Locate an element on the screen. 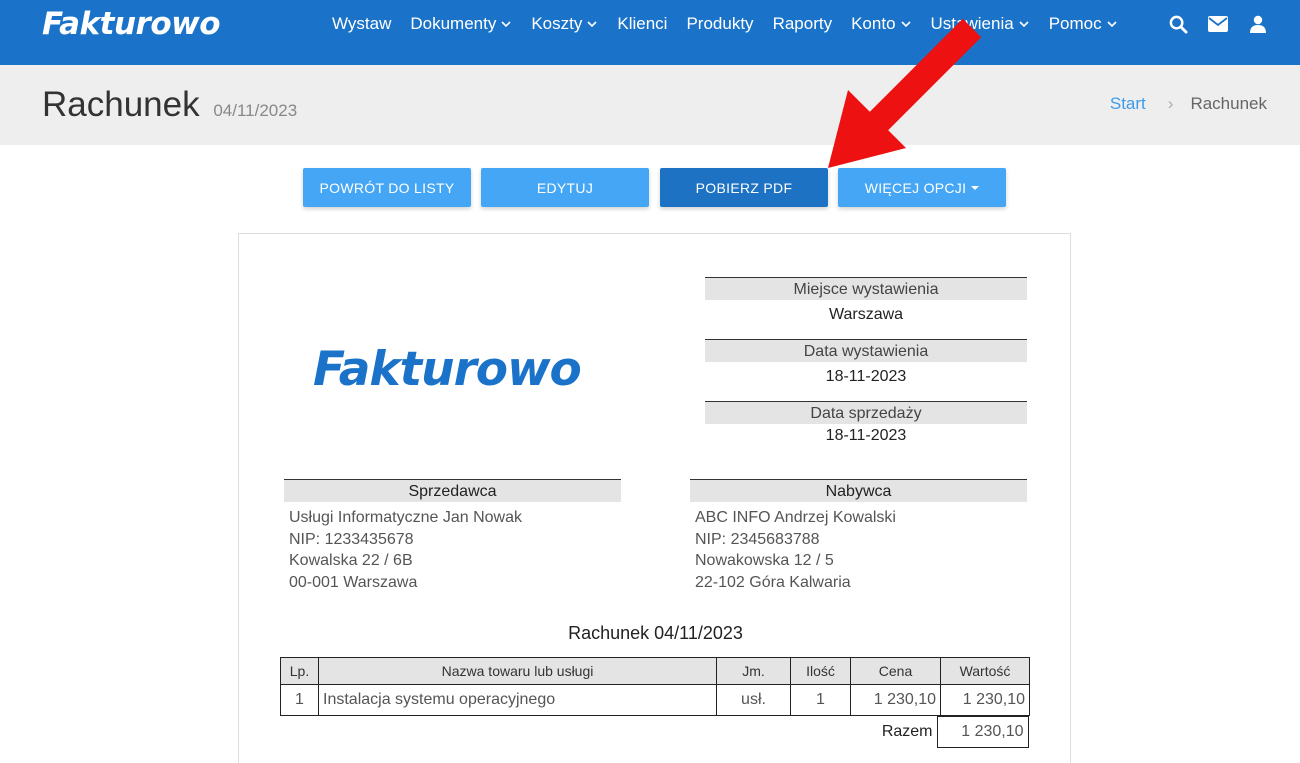 Image resolution: width=1300 pixels, height=763 pixels. issue-date-label: Data wystawienia is located at coordinates (866, 350).